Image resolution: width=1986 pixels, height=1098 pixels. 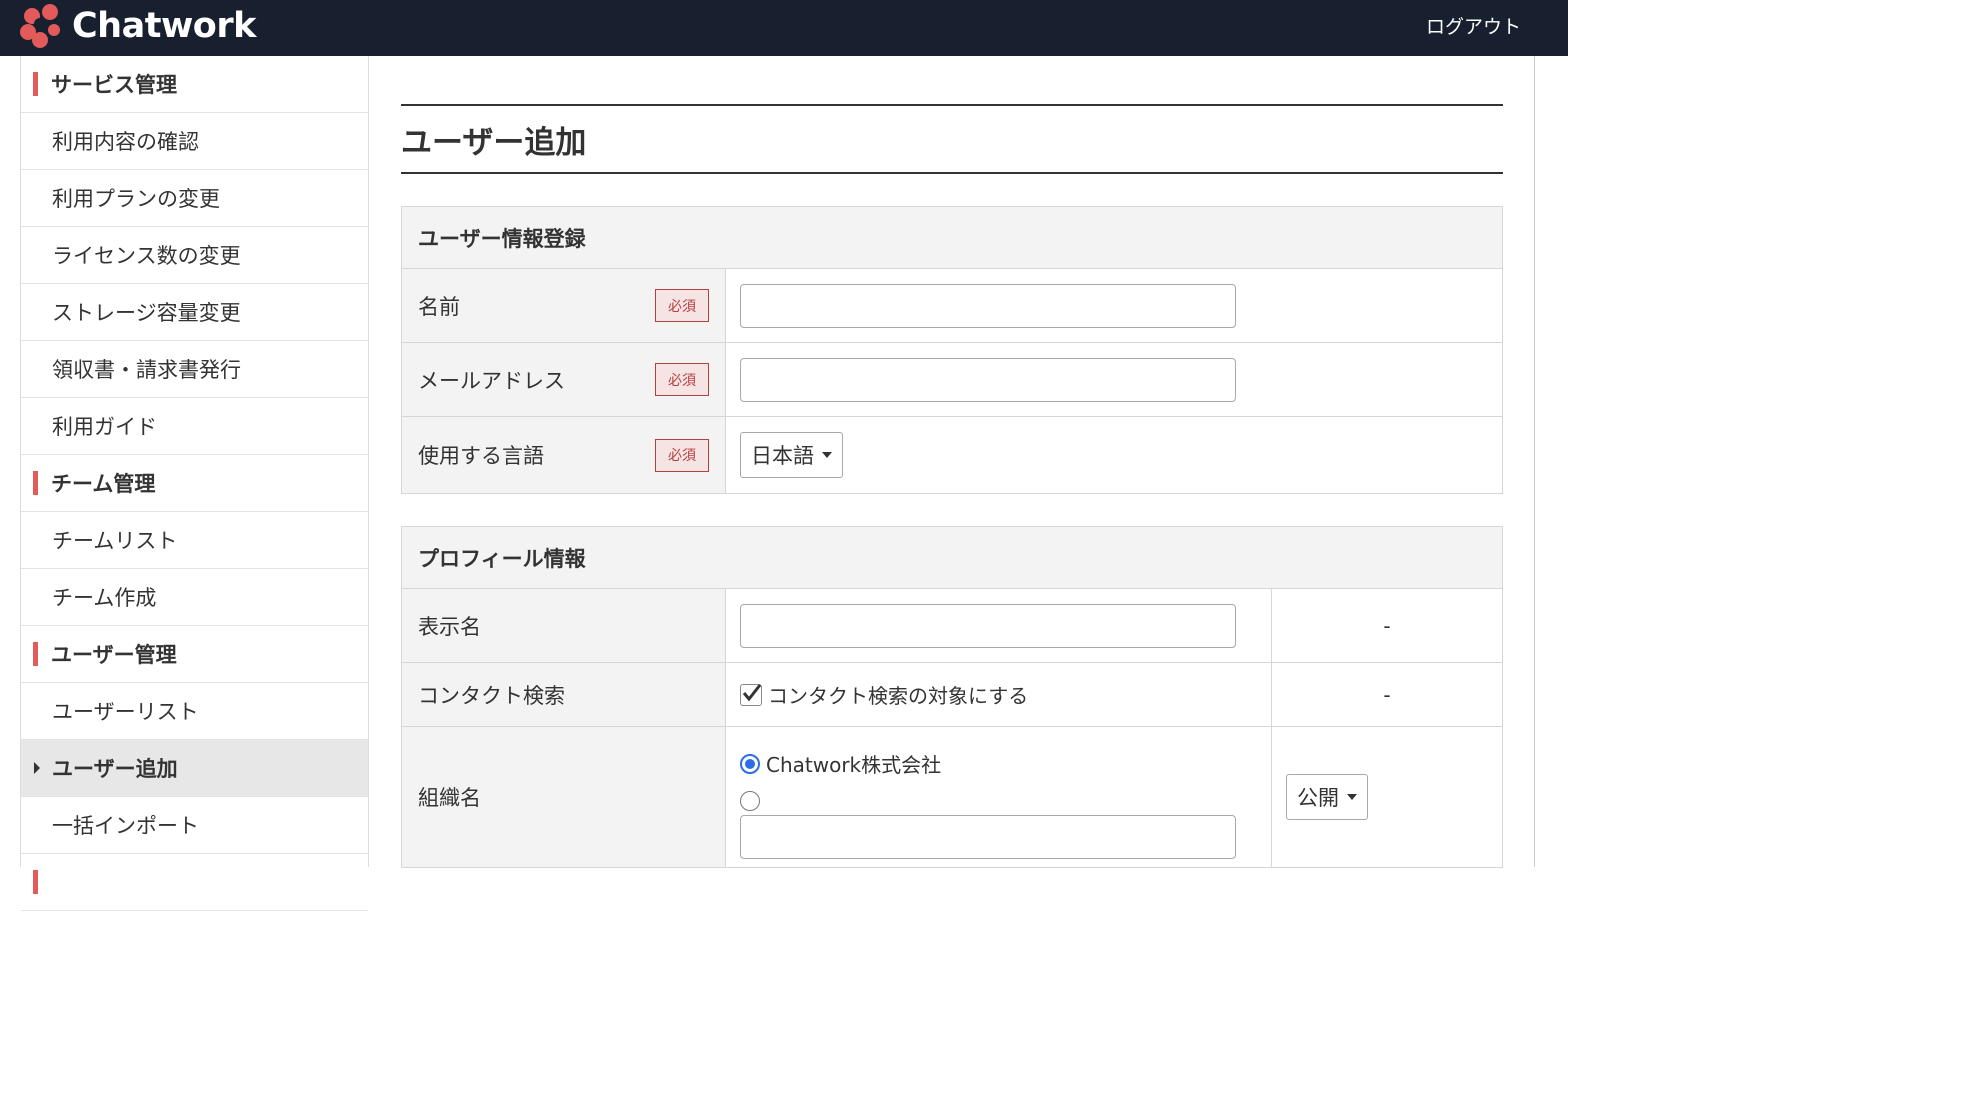 I want to click on language-row: 使用する言語 必須 日本語, so click(x=952, y=455).